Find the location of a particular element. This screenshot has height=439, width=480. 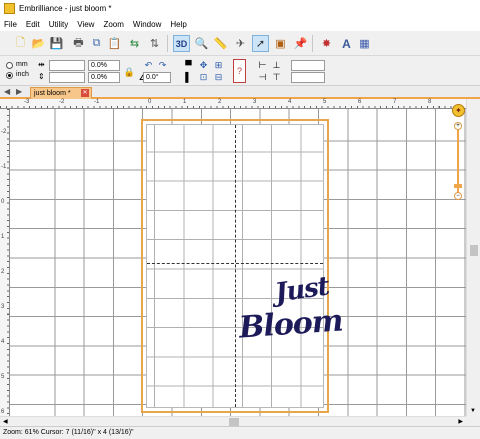

select-icon: ➚ is located at coordinates (260, 43).